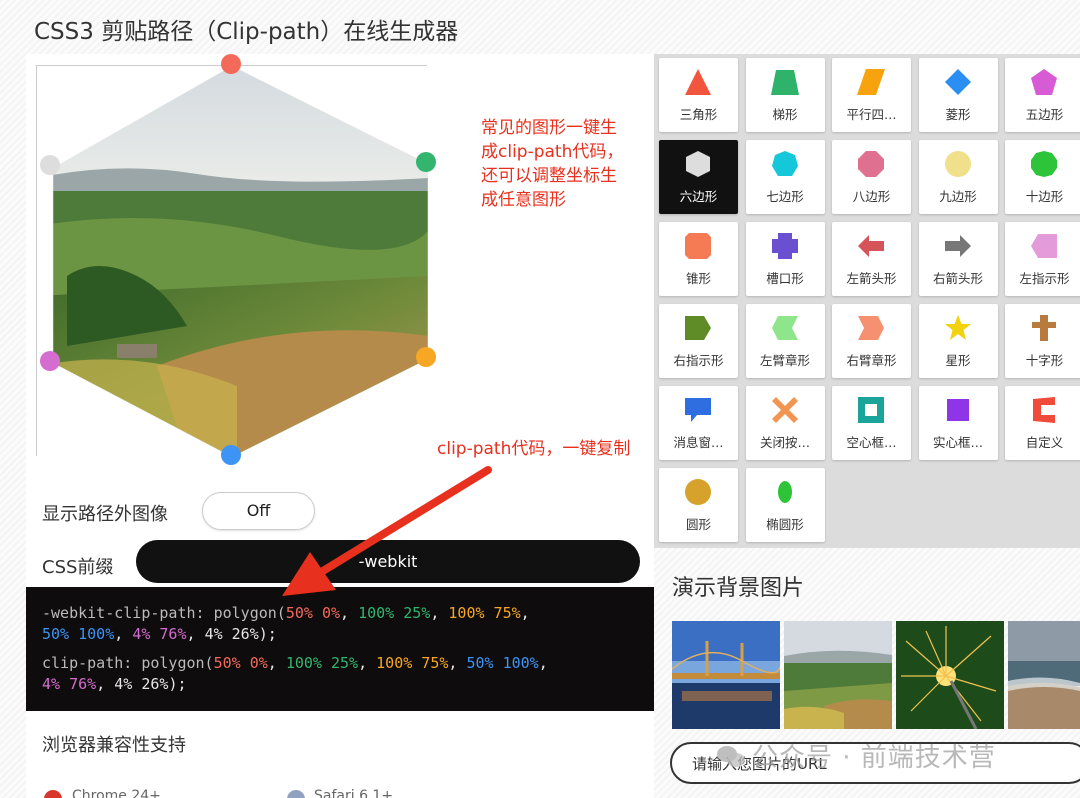 The width and height of the screenshot is (1080, 798). I want to click on shape-tile-label: 锥形, so click(698, 278).